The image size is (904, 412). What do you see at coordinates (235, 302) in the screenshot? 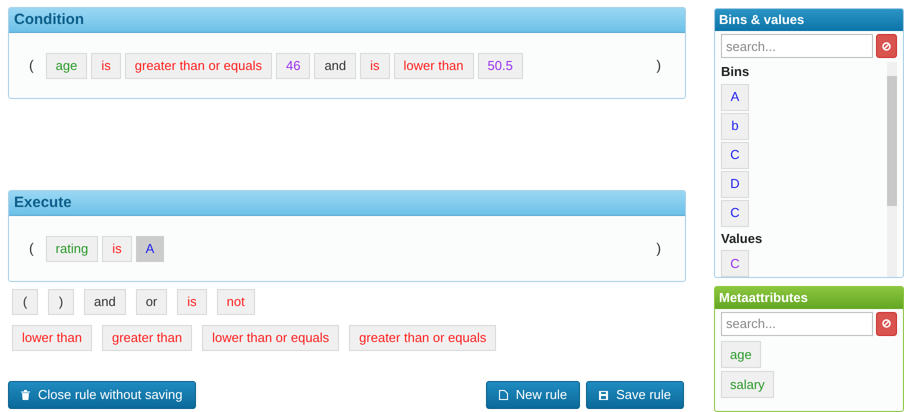
I see `palette-chip: not` at bounding box center [235, 302].